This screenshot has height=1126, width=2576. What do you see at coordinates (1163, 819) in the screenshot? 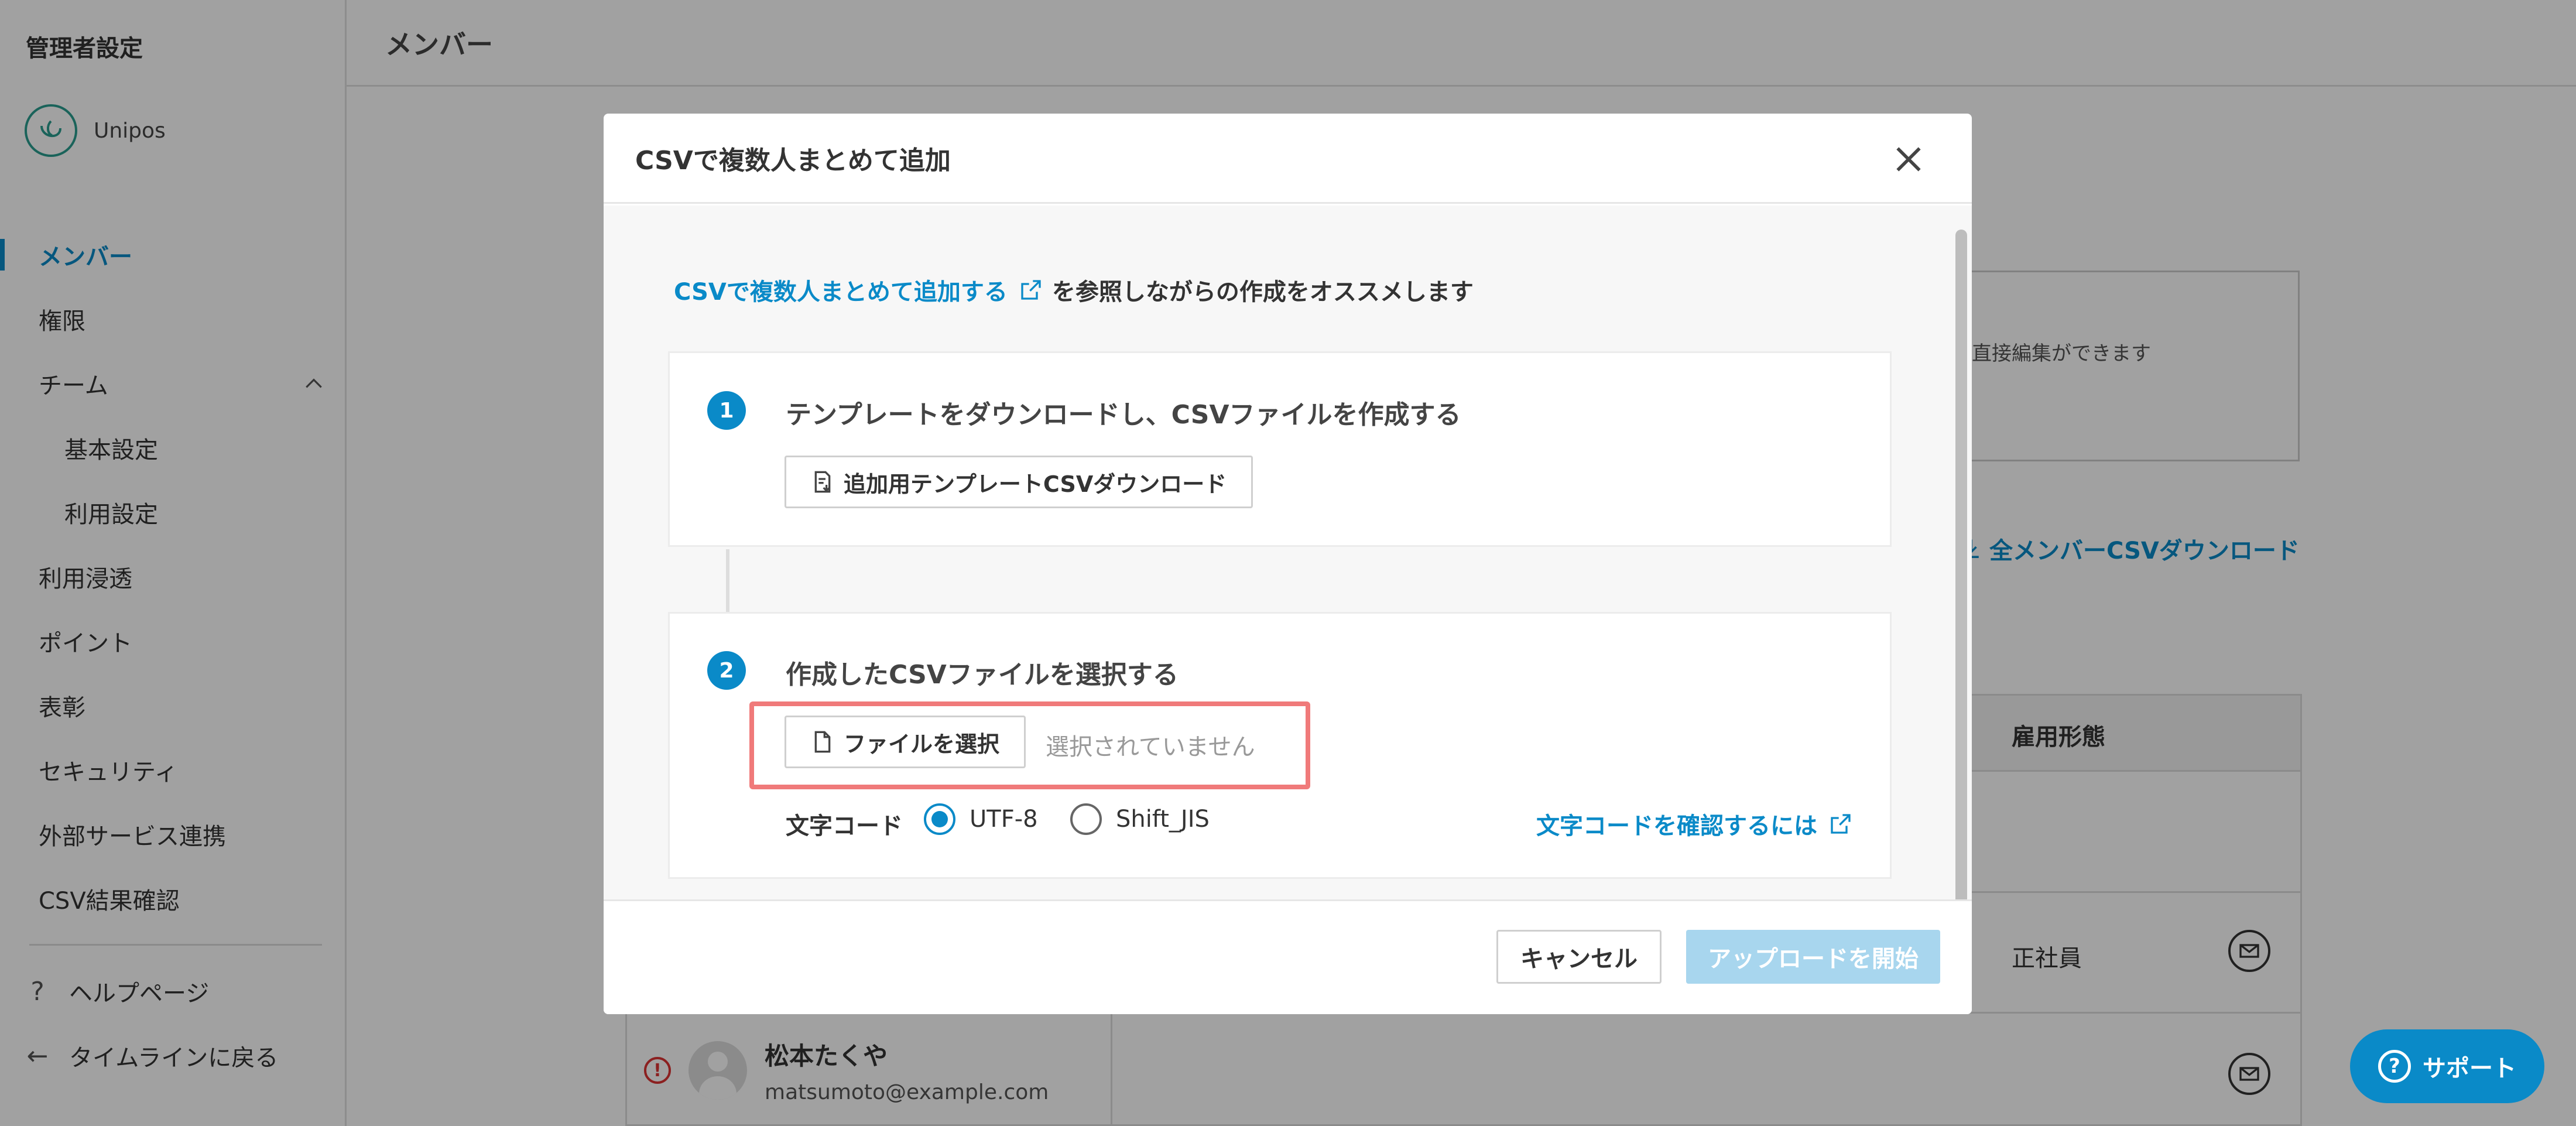
I see `encoding-shiftjis-label: Shift_JIS` at bounding box center [1163, 819].